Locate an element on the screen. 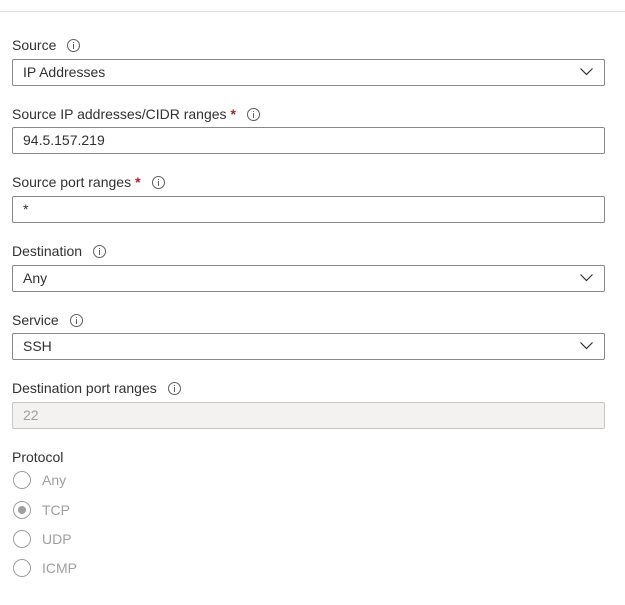 This screenshot has height=605, width=625. destination-dropdown: Any is located at coordinates (308, 278).